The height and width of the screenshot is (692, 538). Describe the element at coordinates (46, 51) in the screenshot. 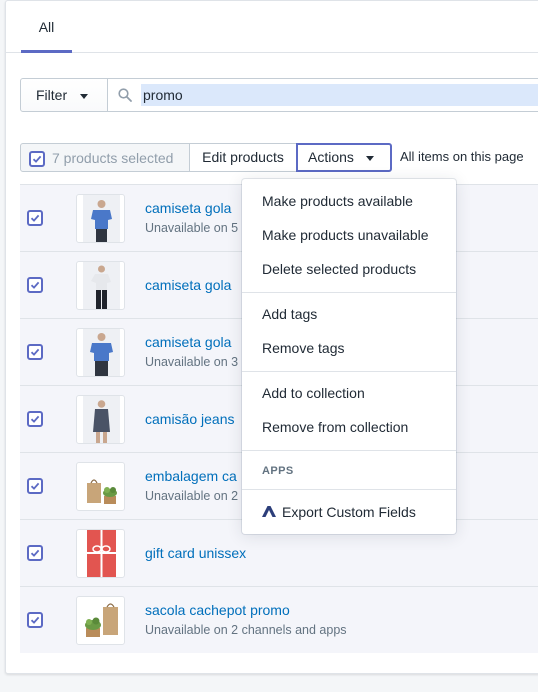

I see `tab-all-underline` at that location.